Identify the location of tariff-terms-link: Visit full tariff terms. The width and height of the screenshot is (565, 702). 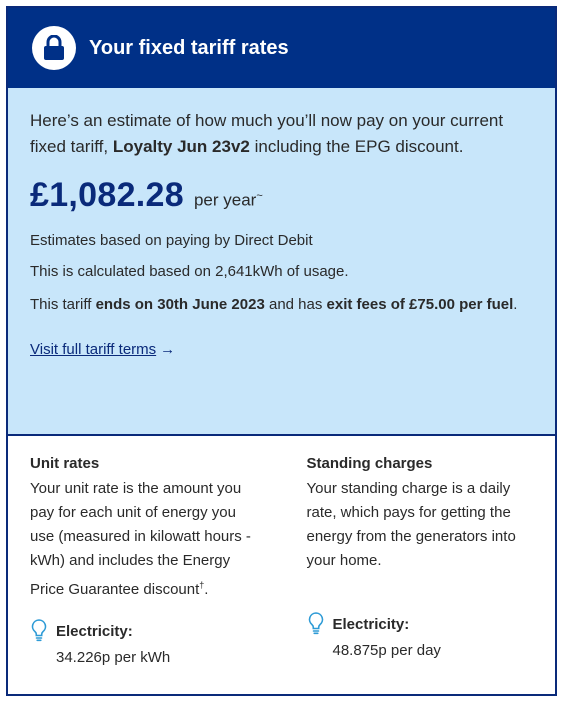
(93, 349).